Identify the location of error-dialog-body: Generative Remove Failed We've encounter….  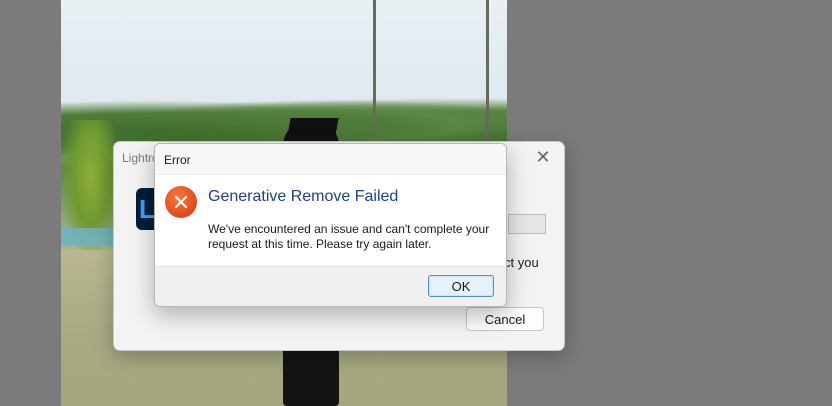
(330, 220).